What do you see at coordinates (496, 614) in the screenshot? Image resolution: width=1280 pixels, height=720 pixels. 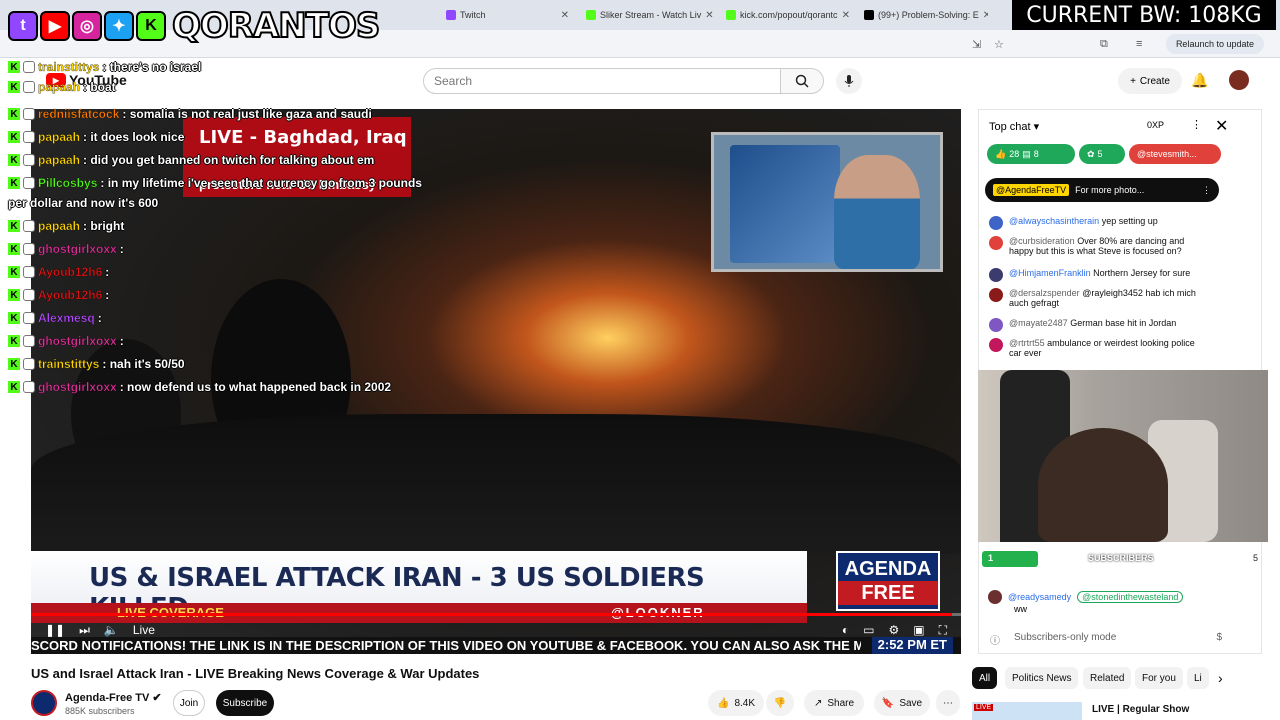 I see `video-progress-bar` at bounding box center [496, 614].